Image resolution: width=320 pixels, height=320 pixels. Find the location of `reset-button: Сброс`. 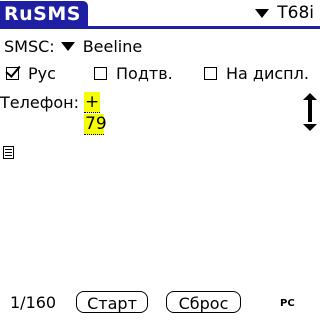

reset-button: Сброс is located at coordinates (203, 302).